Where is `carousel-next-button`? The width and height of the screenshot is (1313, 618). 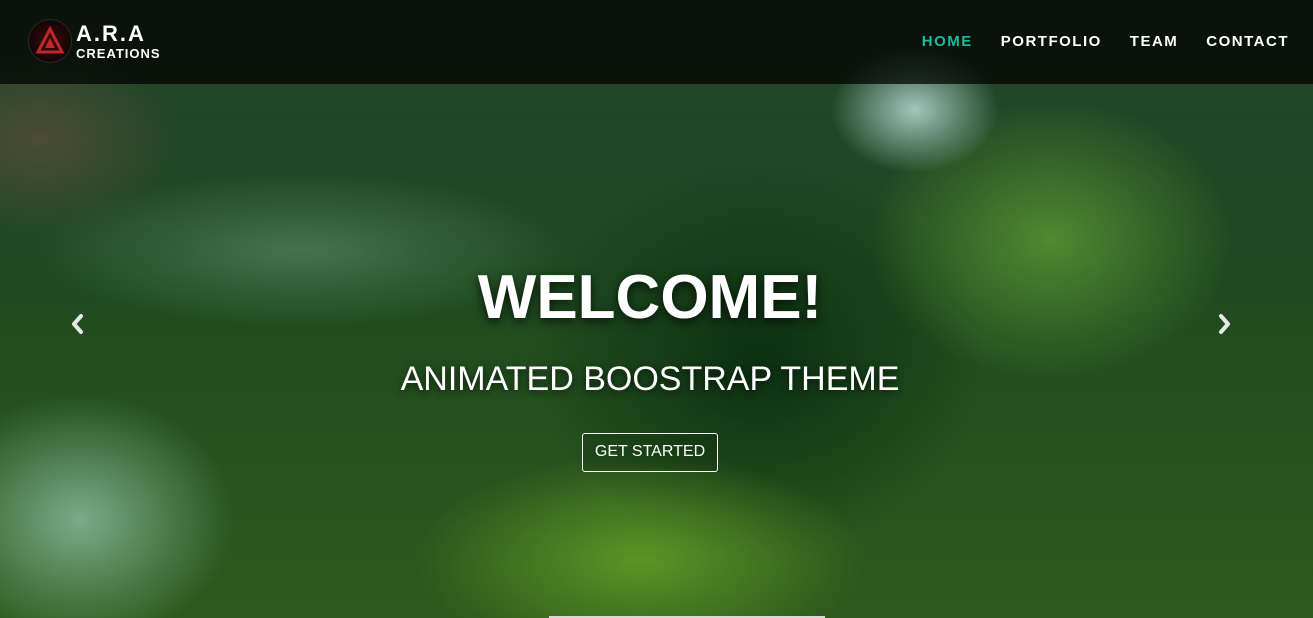 carousel-next-button is located at coordinates (1224, 324).